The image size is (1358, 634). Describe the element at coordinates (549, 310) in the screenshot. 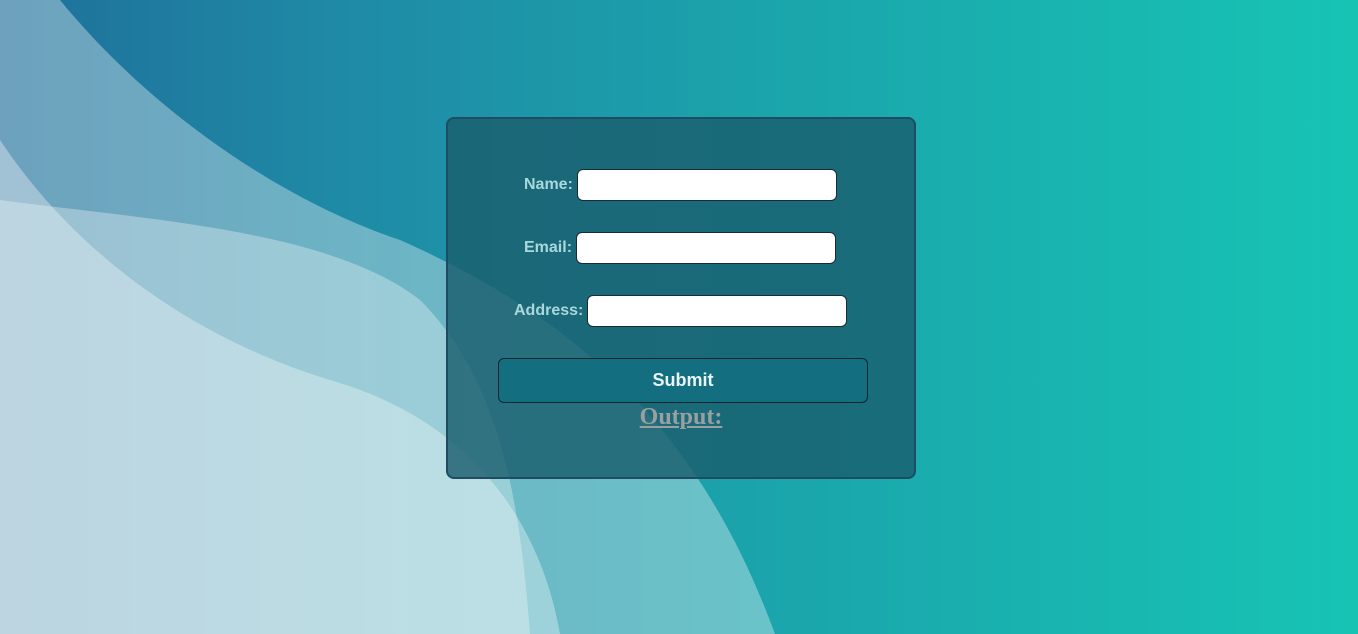

I see `address-label: Address:` at that location.